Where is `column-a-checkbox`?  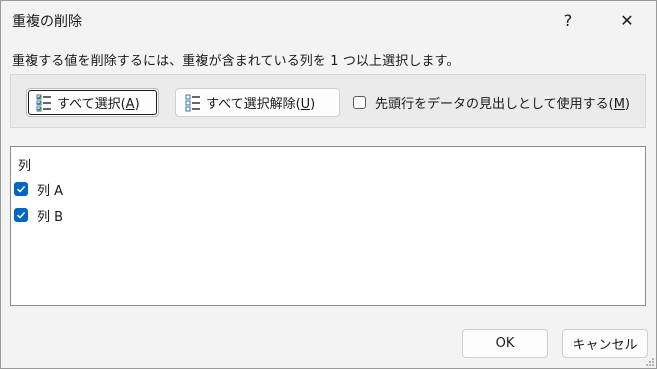
column-a-checkbox is located at coordinates (21, 189).